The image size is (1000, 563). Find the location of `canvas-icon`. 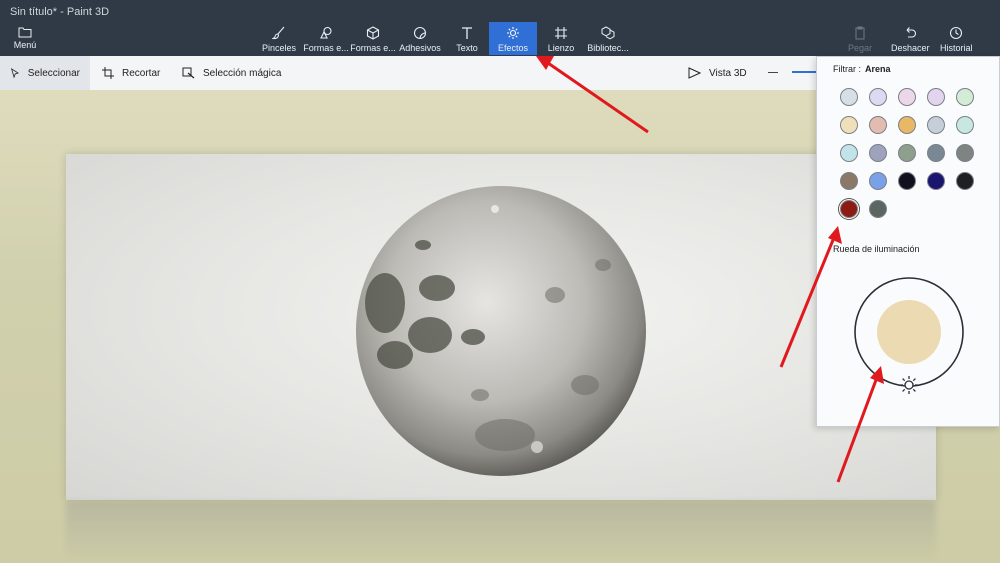

canvas-icon is located at coordinates (561, 33).